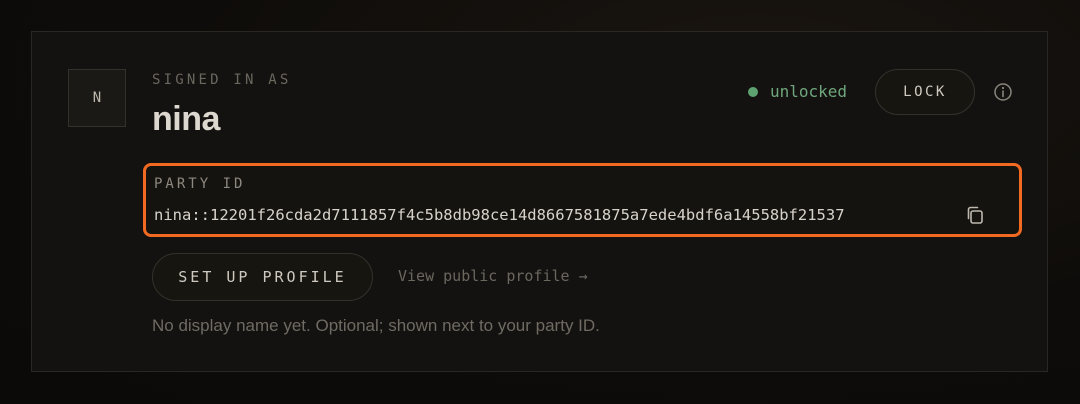  I want to click on status-text: unlocked, so click(809, 91).